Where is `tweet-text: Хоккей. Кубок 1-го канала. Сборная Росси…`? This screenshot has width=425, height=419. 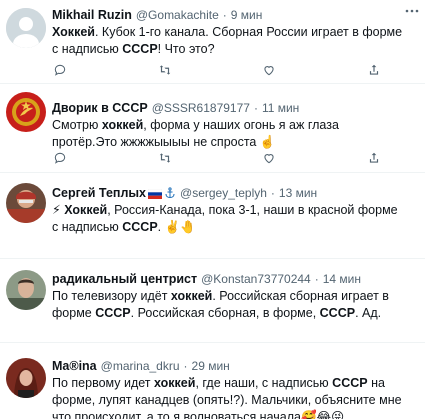
tweet-text: Хоккей. Кубок 1-го канала. Сборная Росси… is located at coordinates (229, 41).